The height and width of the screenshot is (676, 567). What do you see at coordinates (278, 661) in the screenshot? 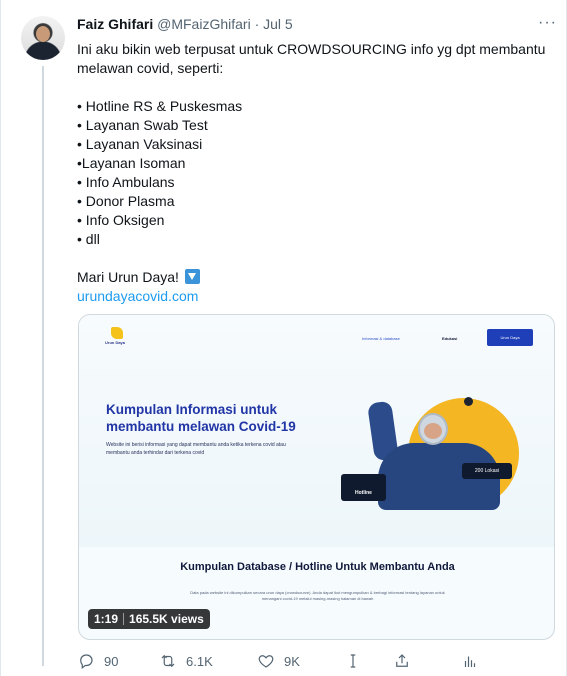
I see `like-button: 9K` at bounding box center [278, 661].